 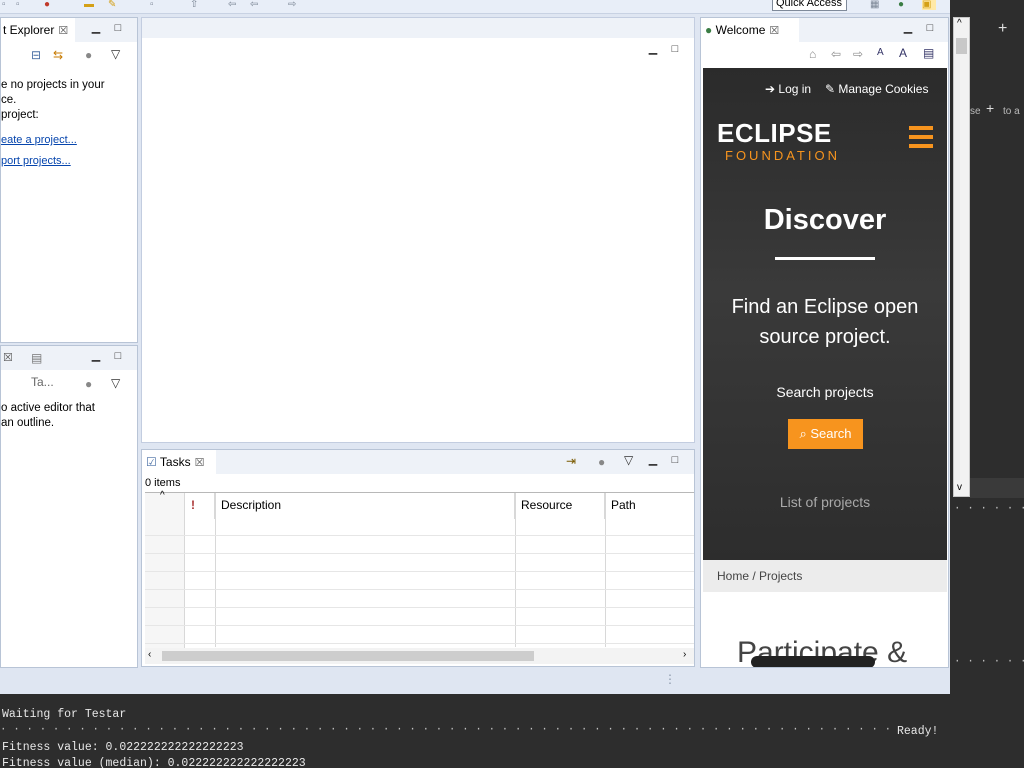 What do you see at coordinates (175, 462) in the screenshot?
I see `tab-label: Tasks` at bounding box center [175, 462].